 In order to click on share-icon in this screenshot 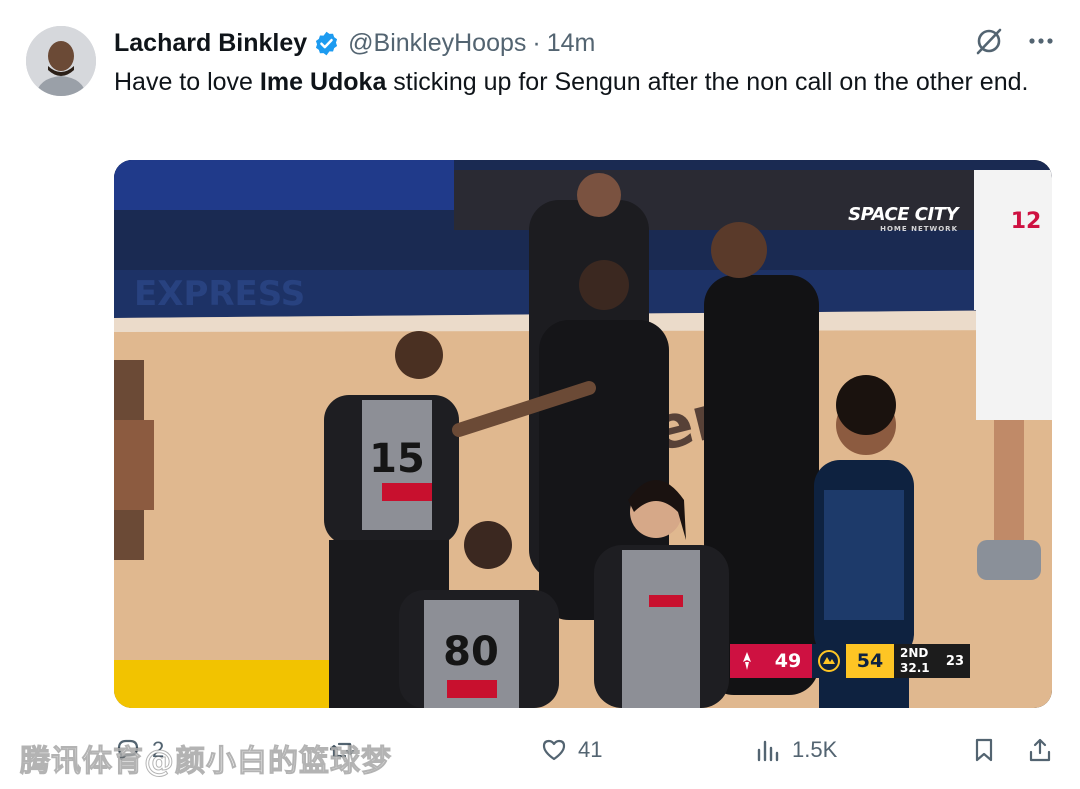, I will do `click(1040, 750)`.